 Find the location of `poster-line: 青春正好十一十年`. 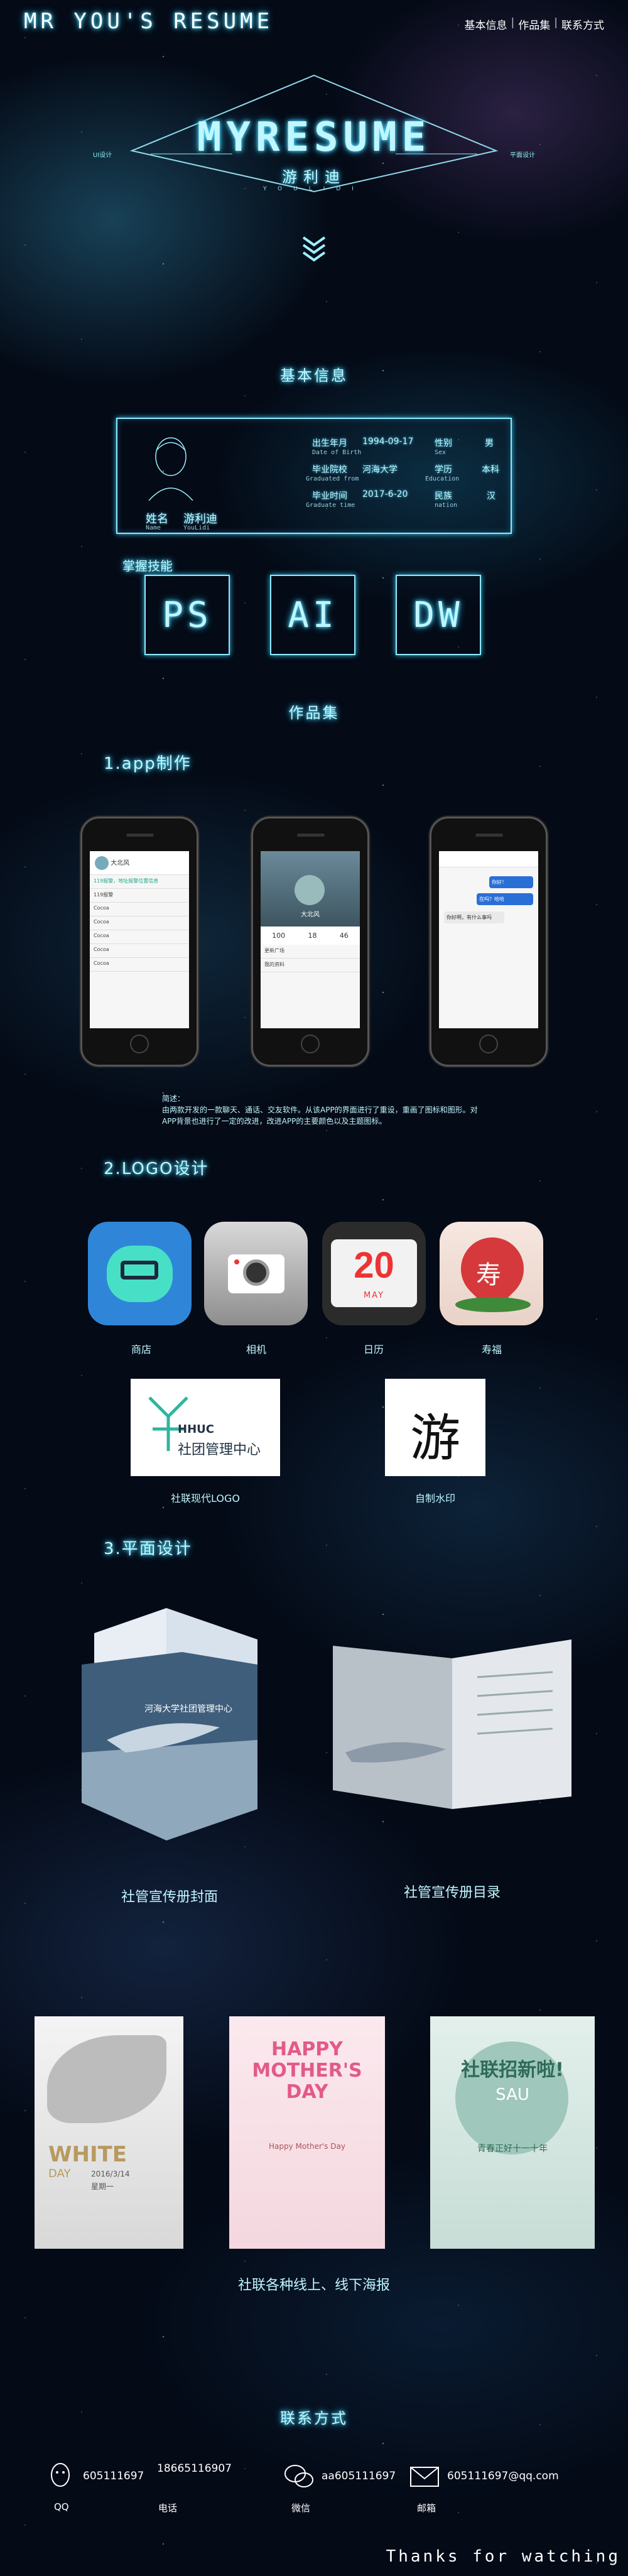

poster-line: 青春正好十一十年 is located at coordinates (512, 2149).